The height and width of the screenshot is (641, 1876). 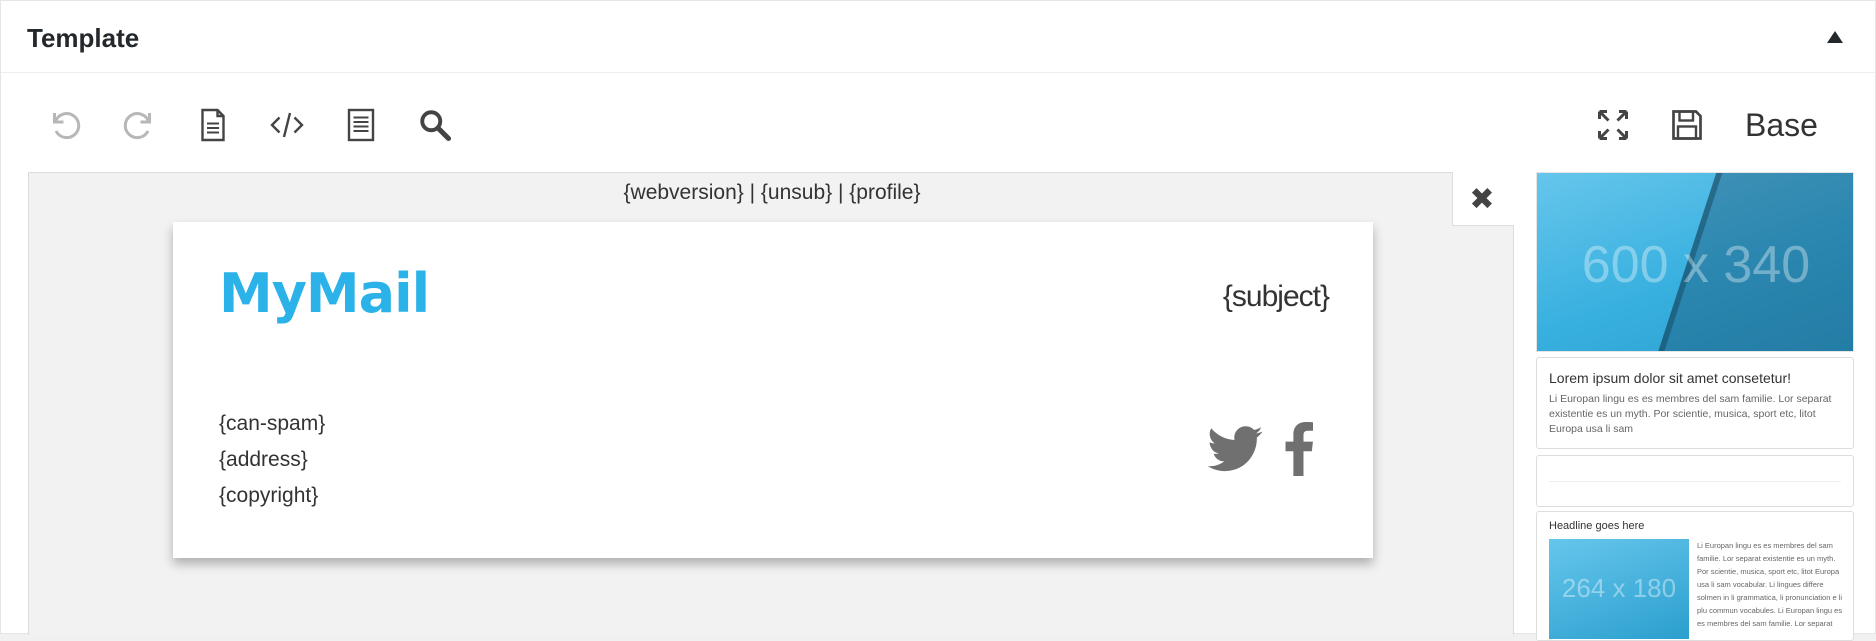 I want to click on plaintext-button, so click(x=213, y=125).